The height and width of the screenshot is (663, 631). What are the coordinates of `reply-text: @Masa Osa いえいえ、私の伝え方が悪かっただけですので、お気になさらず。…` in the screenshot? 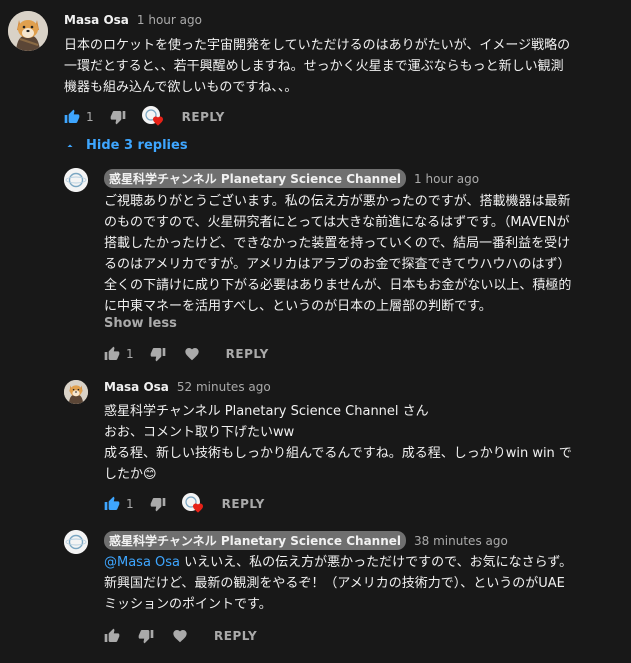 It's located at (364, 583).